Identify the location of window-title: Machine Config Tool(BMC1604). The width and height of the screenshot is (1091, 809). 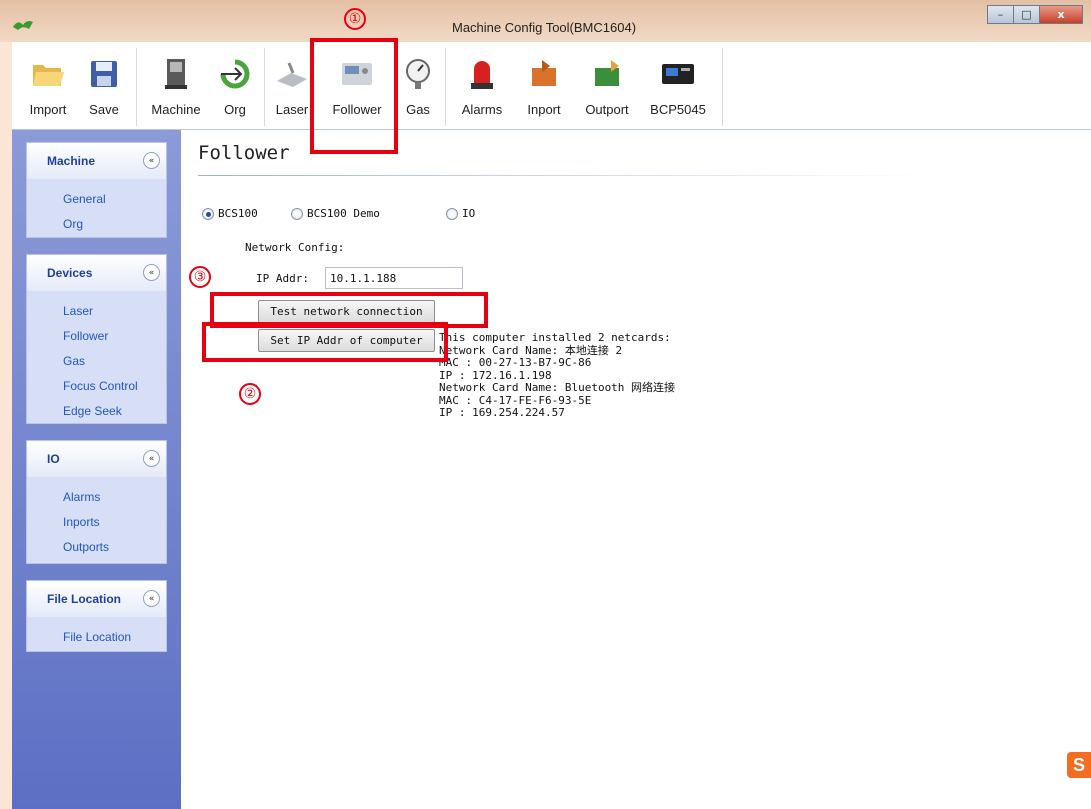
(544, 27).